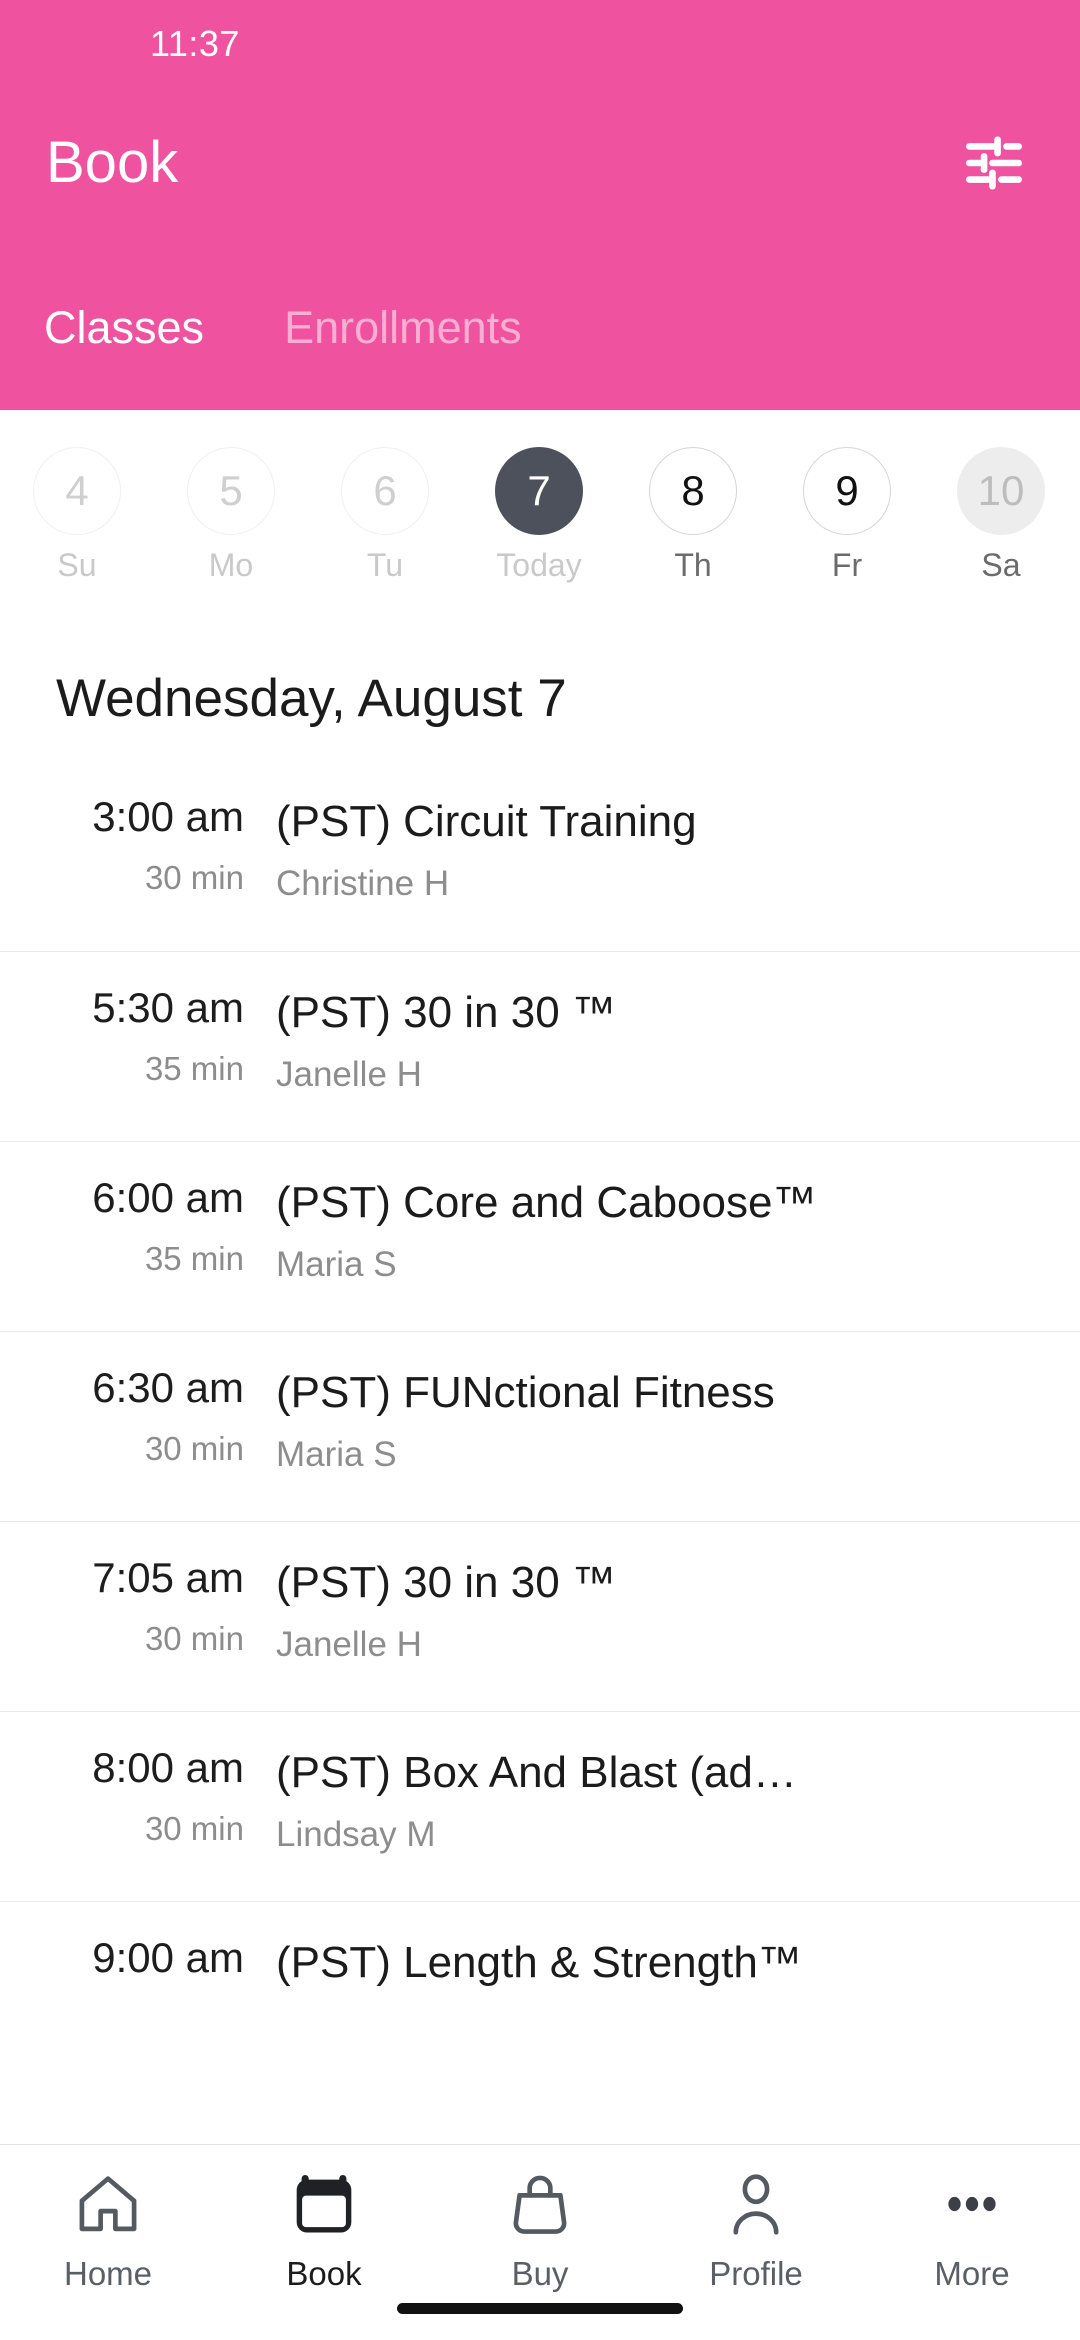 The width and height of the screenshot is (1080, 2340). What do you see at coordinates (756, 2204) in the screenshot?
I see `person-icon` at bounding box center [756, 2204].